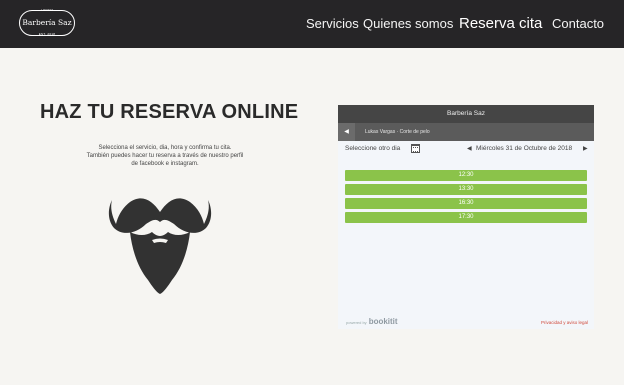 This screenshot has height=385, width=624. I want to click on logo-name: Barbería Saz, so click(47, 22).